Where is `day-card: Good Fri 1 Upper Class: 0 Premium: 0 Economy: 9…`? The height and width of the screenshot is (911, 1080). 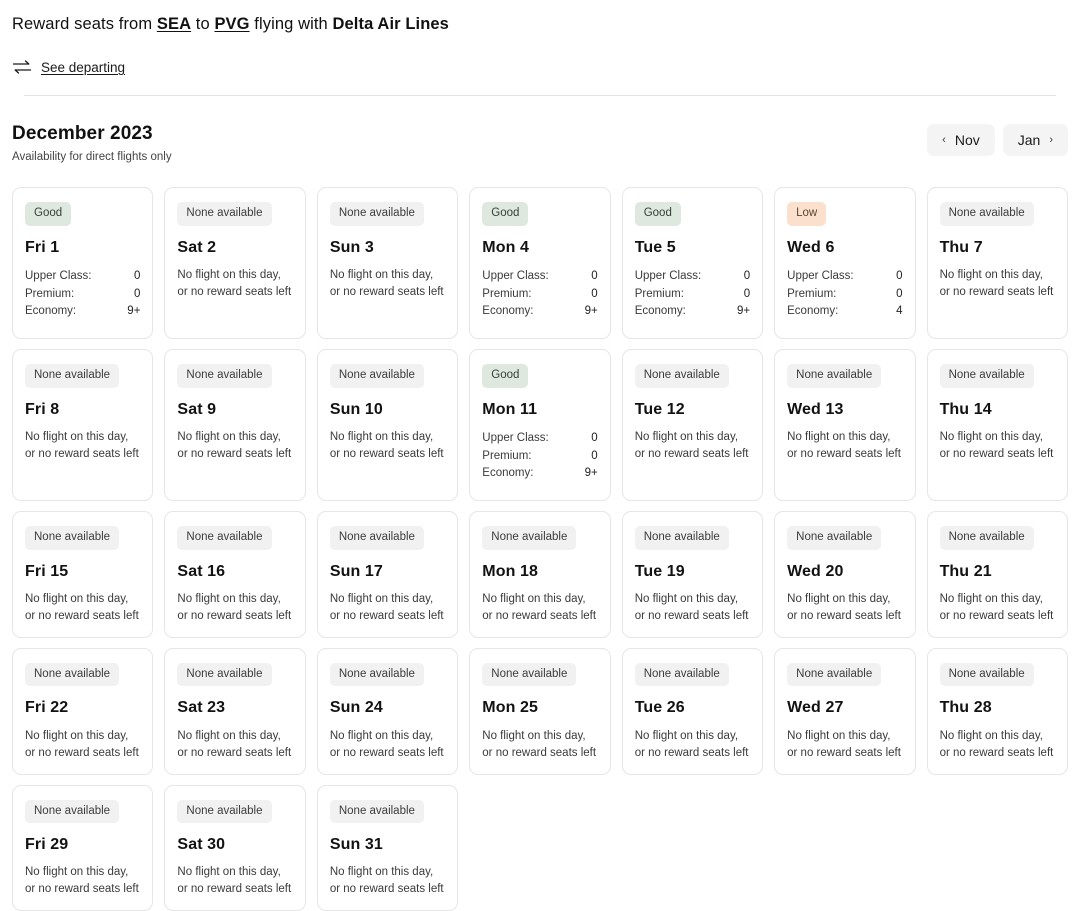 day-card: Good Fri 1 Upper Class: 0 Premium: 0 Economy: 9… is located at coordinates (83, 263).